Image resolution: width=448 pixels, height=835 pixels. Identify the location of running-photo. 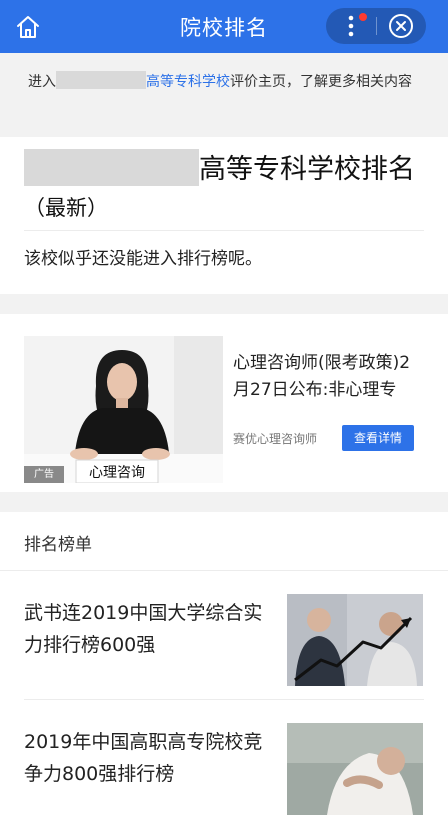
(355, 769).